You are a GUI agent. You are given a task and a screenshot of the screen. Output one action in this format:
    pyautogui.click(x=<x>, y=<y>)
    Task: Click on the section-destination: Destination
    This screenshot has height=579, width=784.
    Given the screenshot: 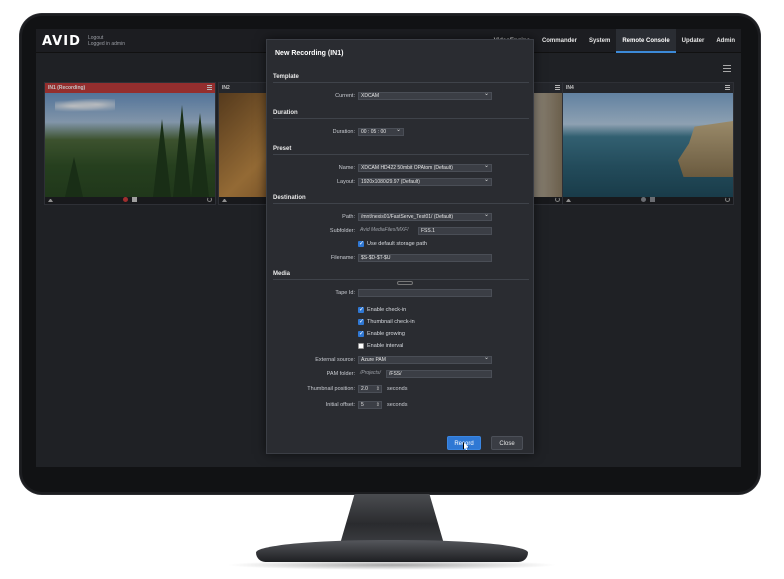 What is the action you would take?
    pyautogui.click(x=401, y=199)
    